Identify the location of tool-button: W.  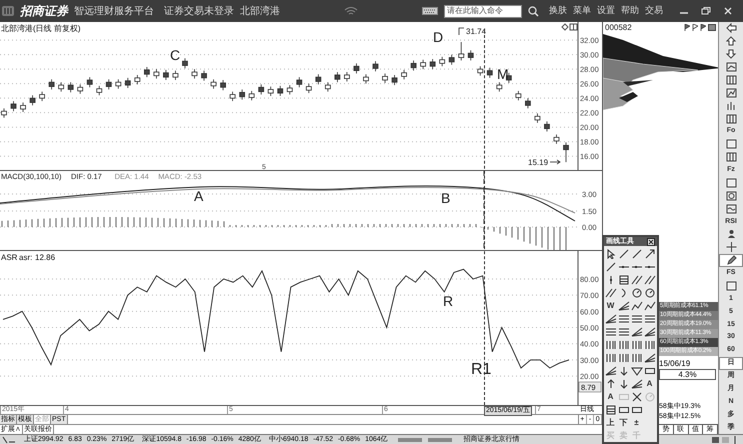
(610, 305).